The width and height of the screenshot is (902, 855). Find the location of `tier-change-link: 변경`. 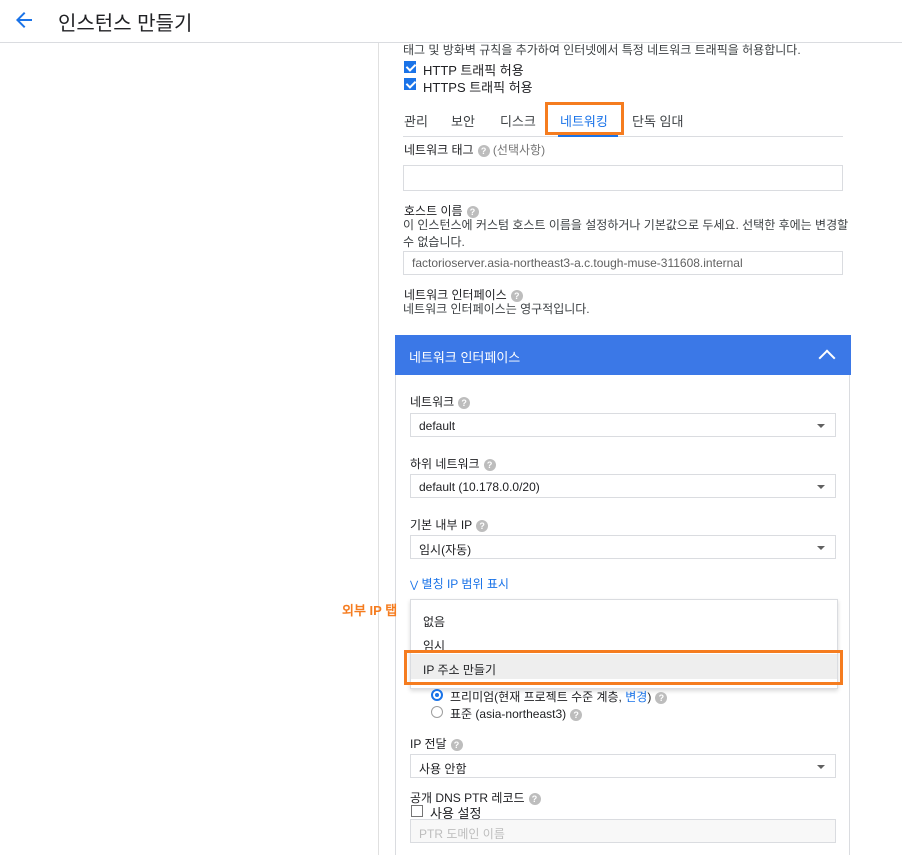

tier-change-link: 변경 is located at coordinates (636, 697).